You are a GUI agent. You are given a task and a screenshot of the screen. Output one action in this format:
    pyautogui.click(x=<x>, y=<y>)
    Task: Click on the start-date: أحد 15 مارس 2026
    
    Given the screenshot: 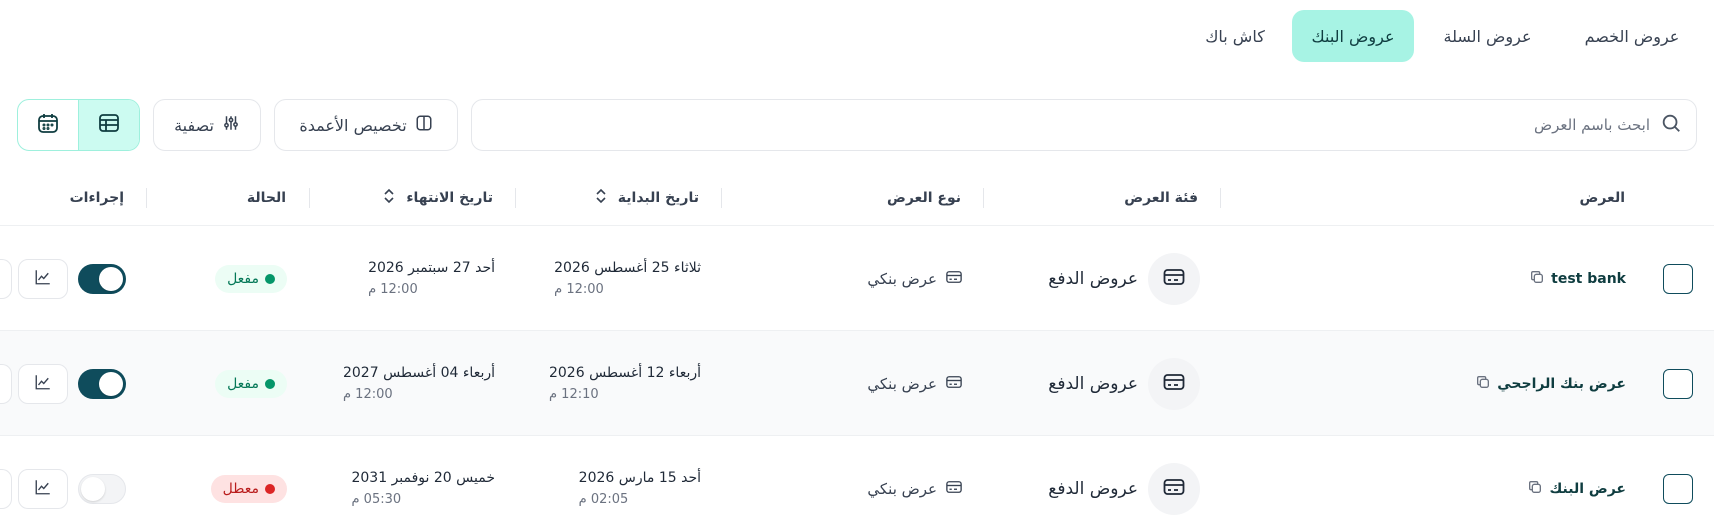 What is the action you would take?
    pyautogui.click(x=639, y=478)
    